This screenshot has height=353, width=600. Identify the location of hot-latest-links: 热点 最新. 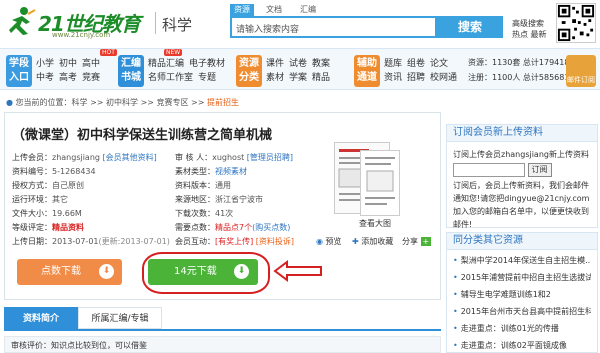
(529, 34).